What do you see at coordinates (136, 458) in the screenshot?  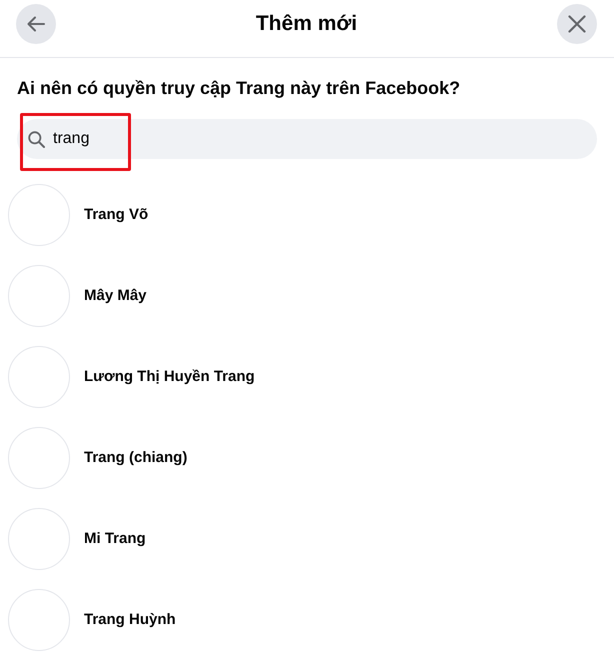 I see `person-name: Trang (chiang)` at bounding box center [136, 458].